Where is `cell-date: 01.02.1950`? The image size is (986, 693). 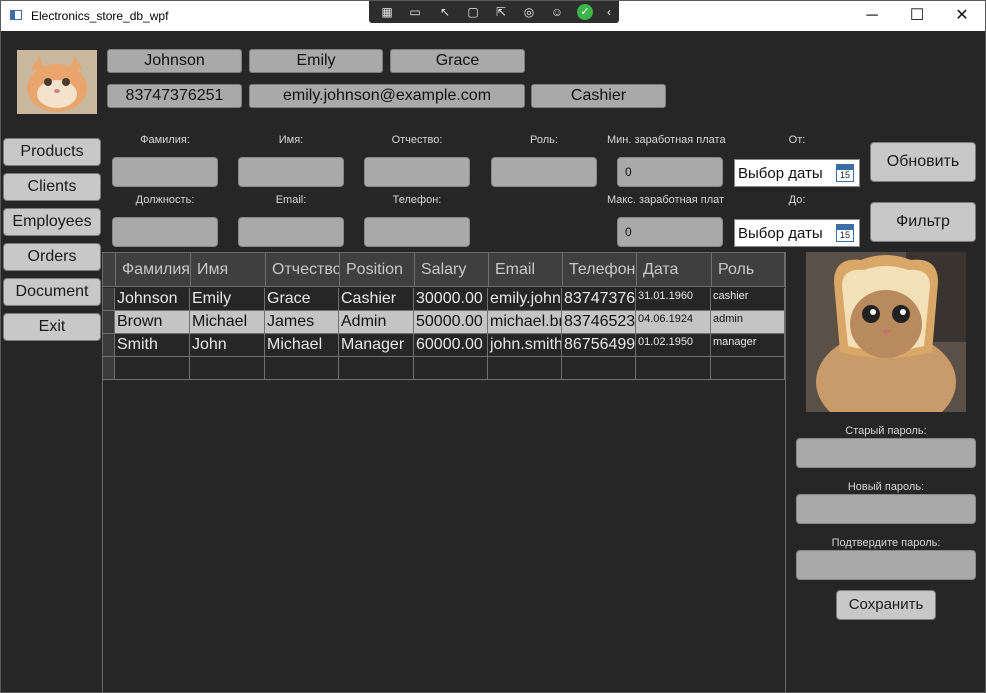
cell-date: 01.02.1950 is located at coordinates (673, 345).